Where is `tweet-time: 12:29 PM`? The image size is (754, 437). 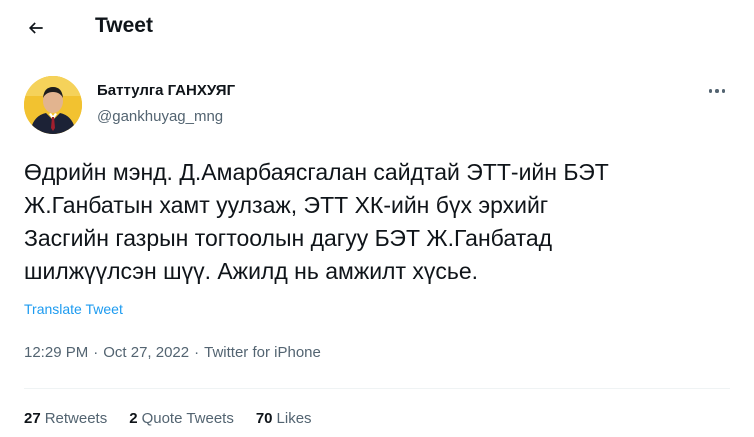 tweet-time: 12:29 PM is located at coordinates (56, 352).